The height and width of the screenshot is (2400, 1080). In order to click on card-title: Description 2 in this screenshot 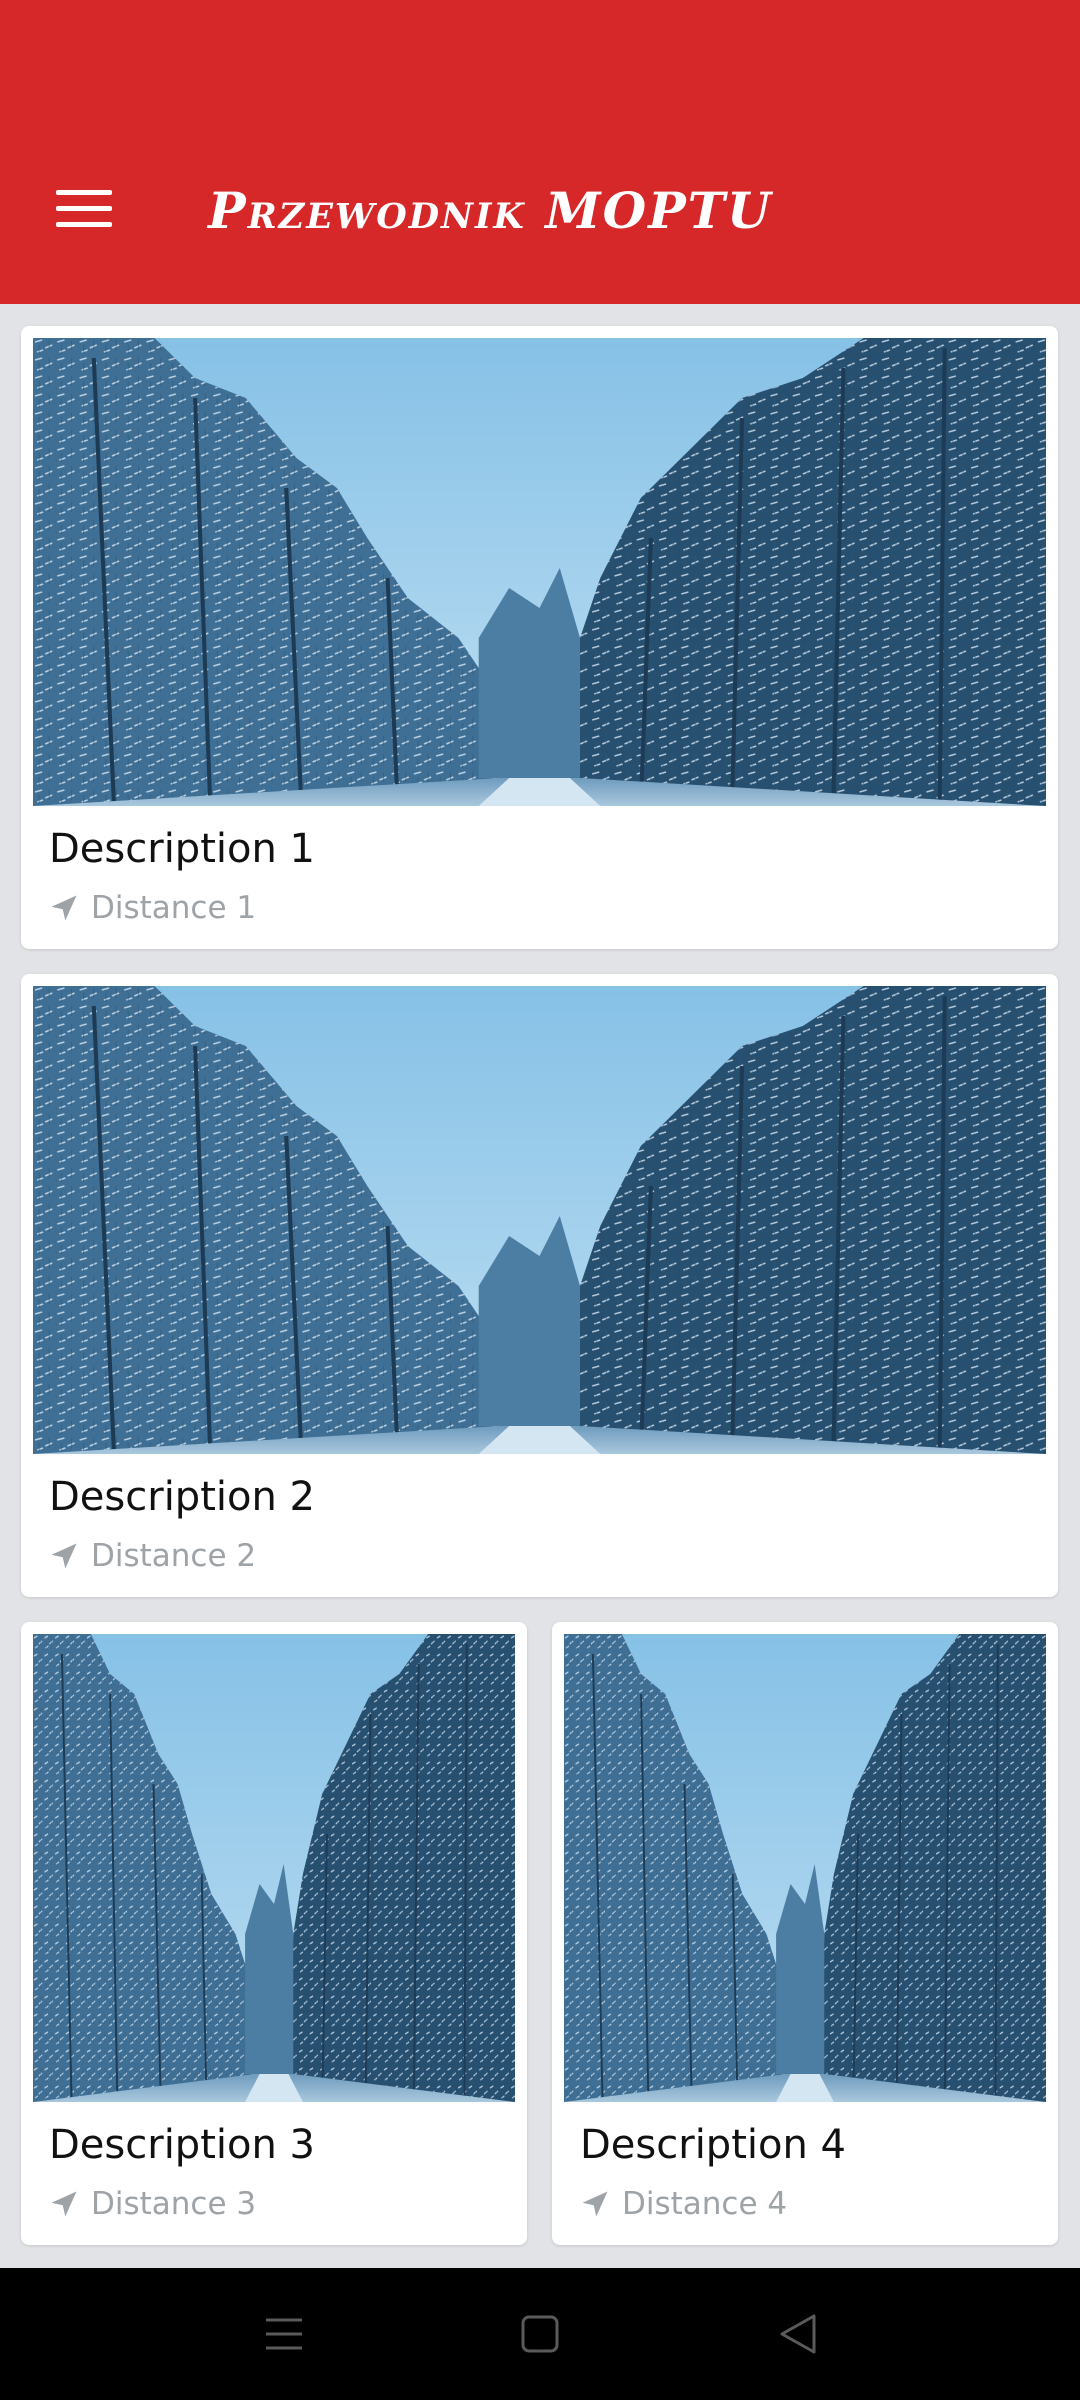, I will do `click(182, 1497)`.